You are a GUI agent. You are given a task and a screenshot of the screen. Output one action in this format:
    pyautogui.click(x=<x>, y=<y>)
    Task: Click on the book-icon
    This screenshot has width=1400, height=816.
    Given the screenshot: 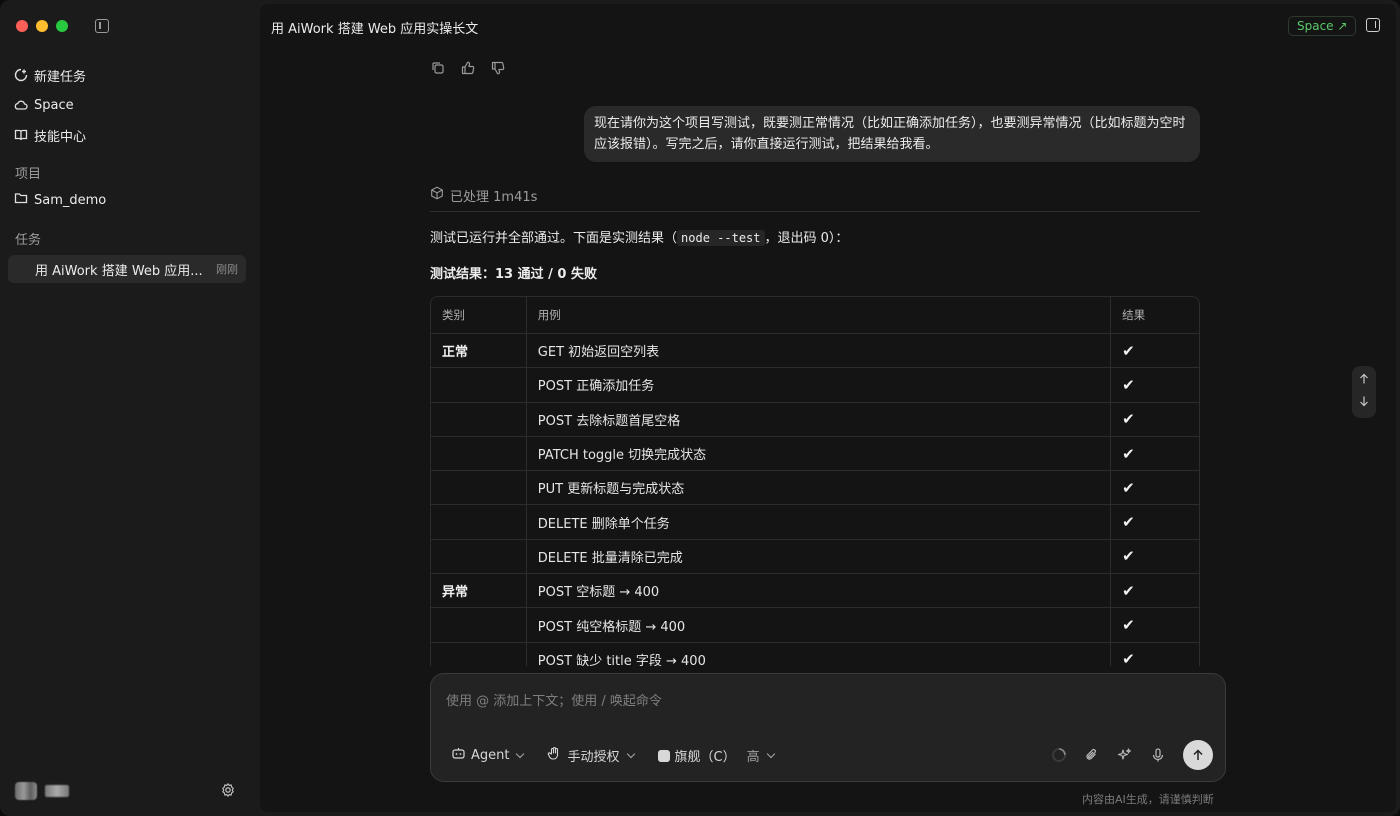 What is the action you would take?
    pyautogui.click(x=21, y=135)
    